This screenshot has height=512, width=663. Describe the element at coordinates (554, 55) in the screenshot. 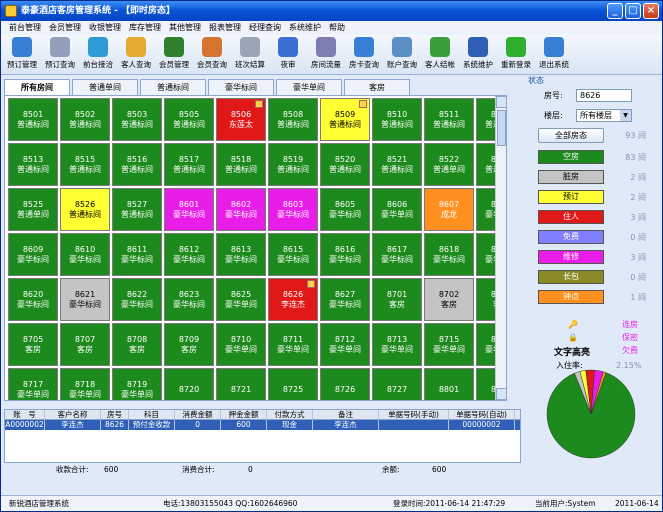

I see `toolbar-button: 退出系统` at that location.